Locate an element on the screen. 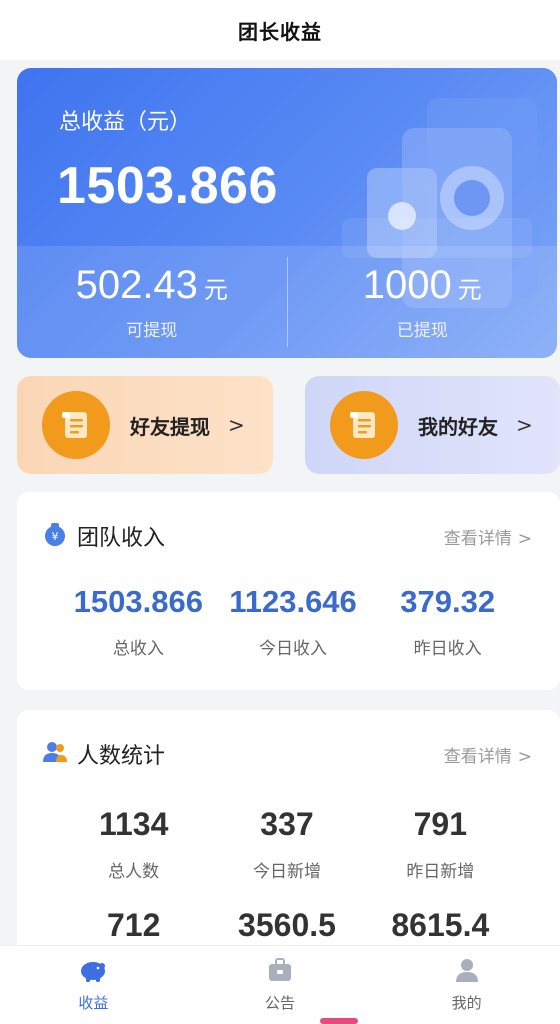 Image resolution: width=560 pixels, height=1024 pixels. people-stats-row-2: 712 3560.5 8615.4 is located at coordinates (287, 925).